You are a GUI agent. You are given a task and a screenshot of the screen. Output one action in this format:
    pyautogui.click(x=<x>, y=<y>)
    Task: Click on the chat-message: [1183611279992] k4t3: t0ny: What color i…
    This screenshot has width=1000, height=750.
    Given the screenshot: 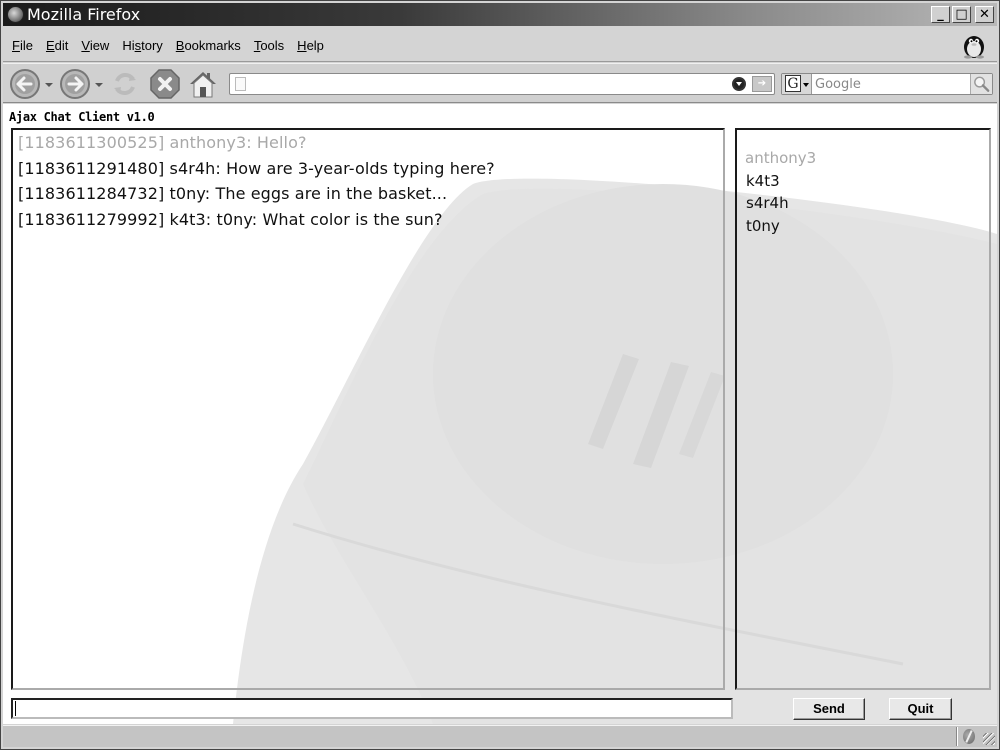 What is the action you would take?
    pyautogui.click(x=230, y=219)
    